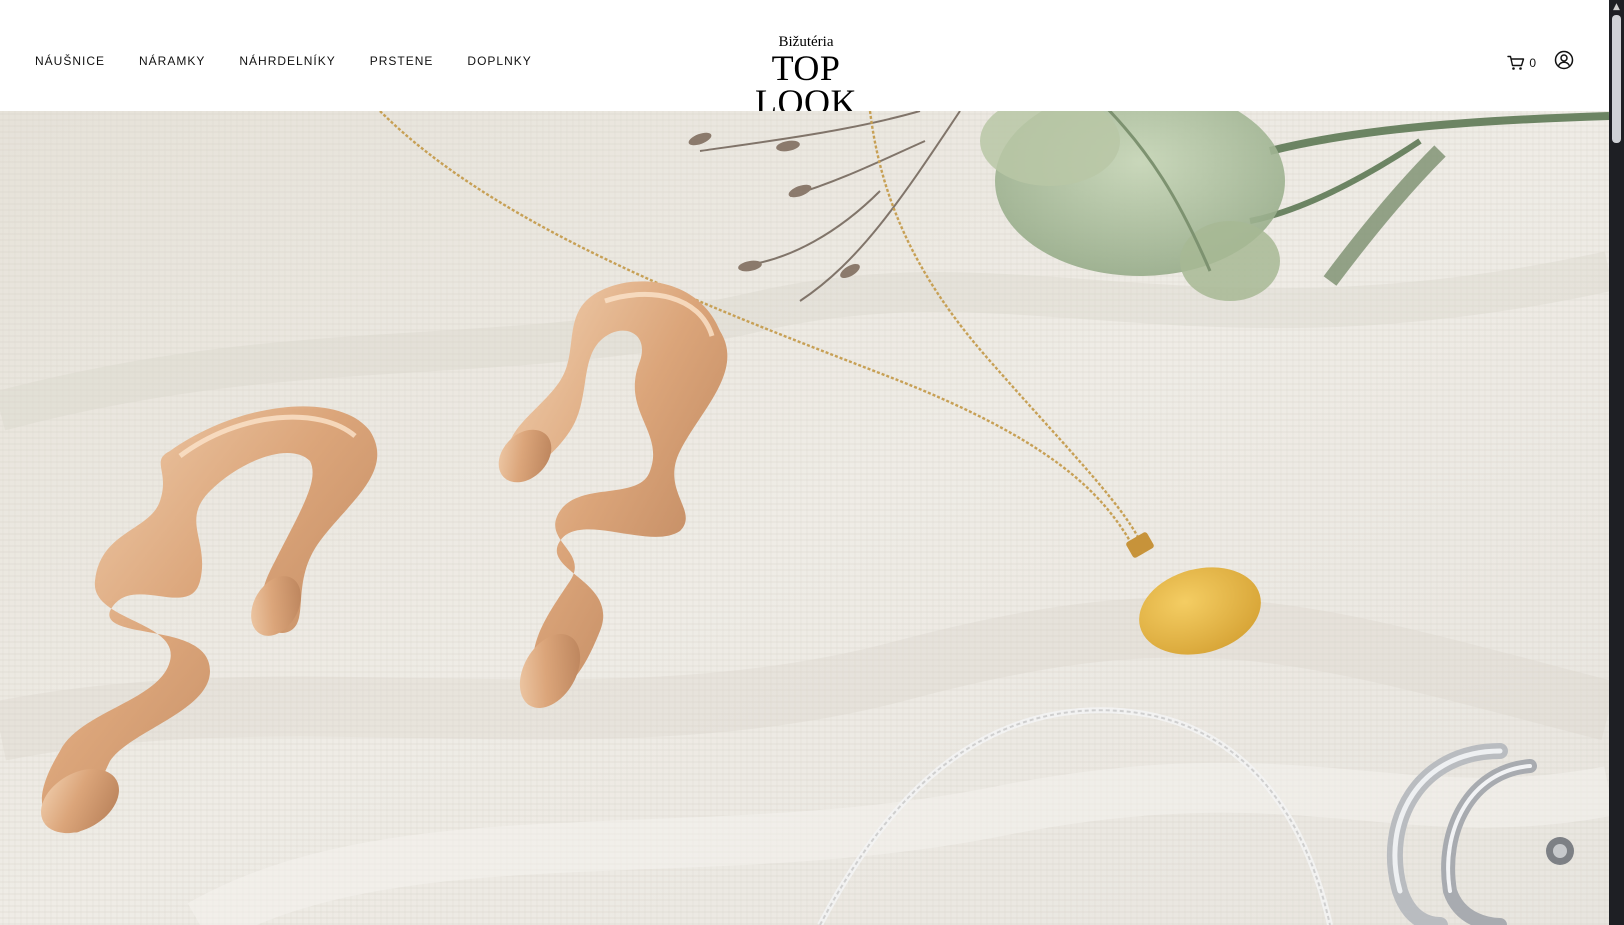 This screenshot has width=1624, height=925. Describe the element at coordinates (172, 61) in the screenshot. I see `nav-item-naramky: NÁRAMKY` at that location.